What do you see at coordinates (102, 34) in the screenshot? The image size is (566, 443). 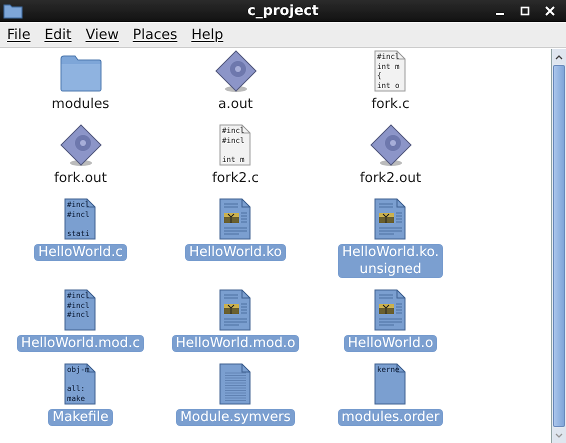 I see `menu-item: View` at bounding box center [102, 34].